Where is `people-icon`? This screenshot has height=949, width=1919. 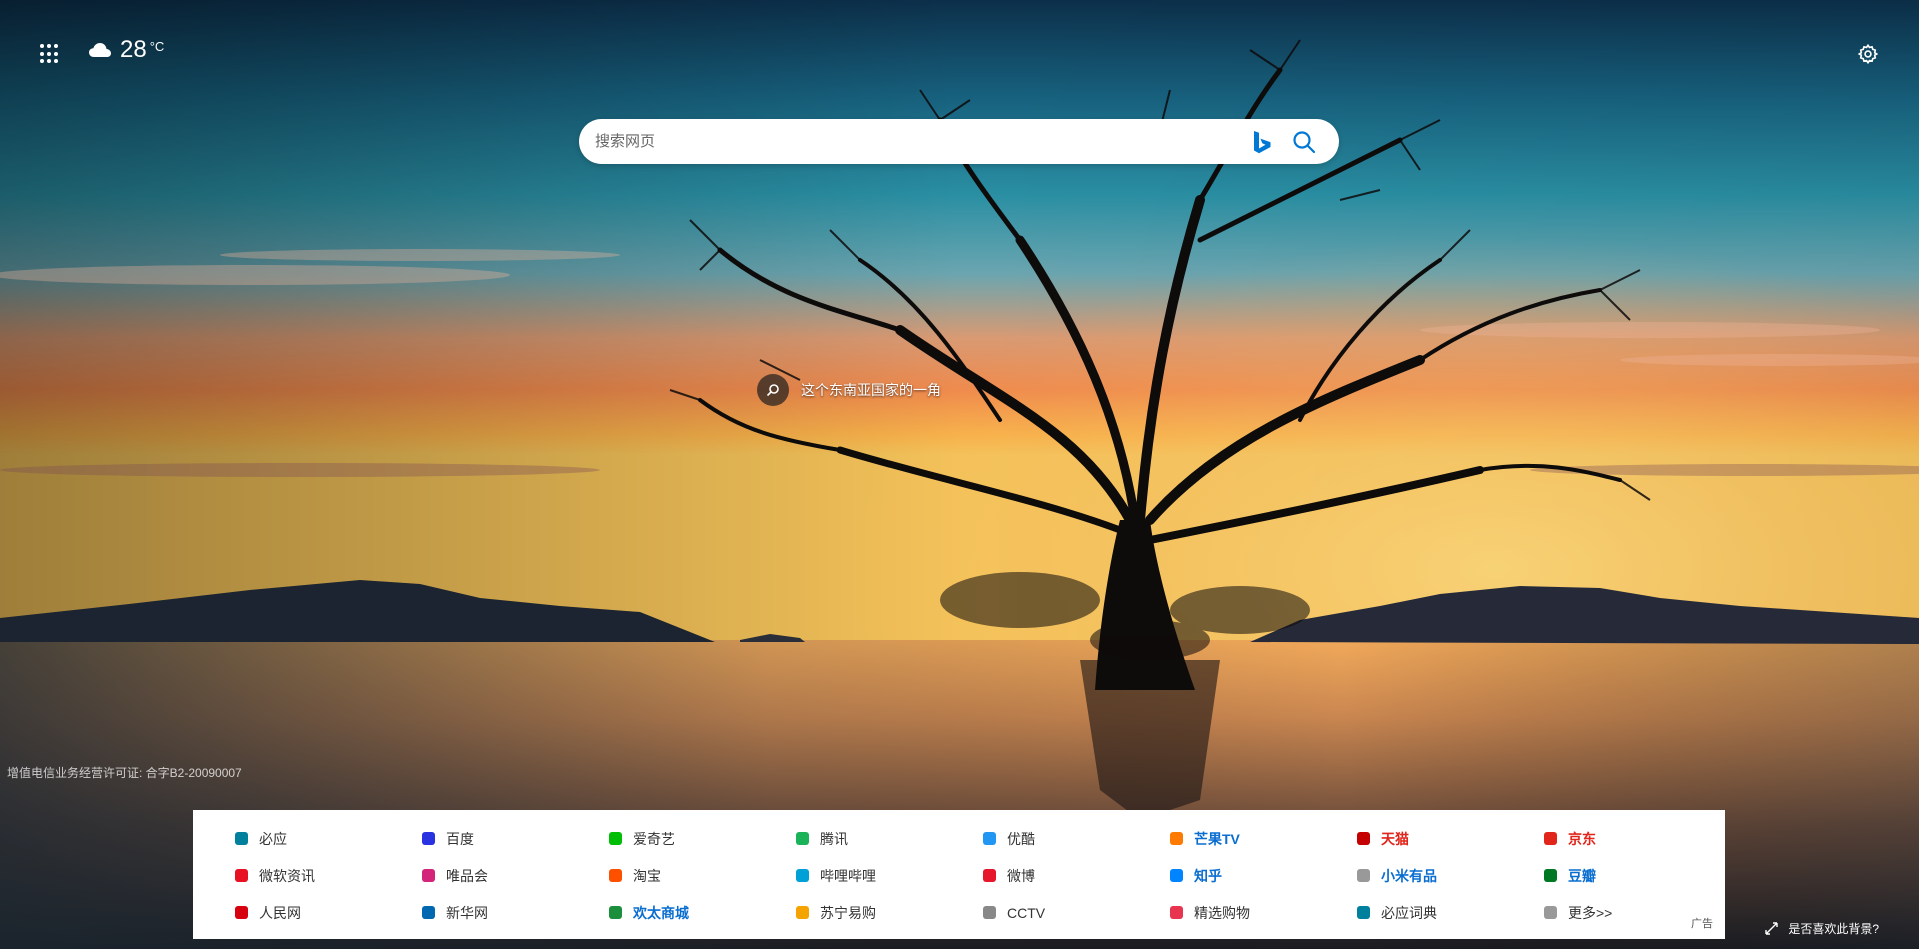 people-icon is located at coordinates (241, 913).